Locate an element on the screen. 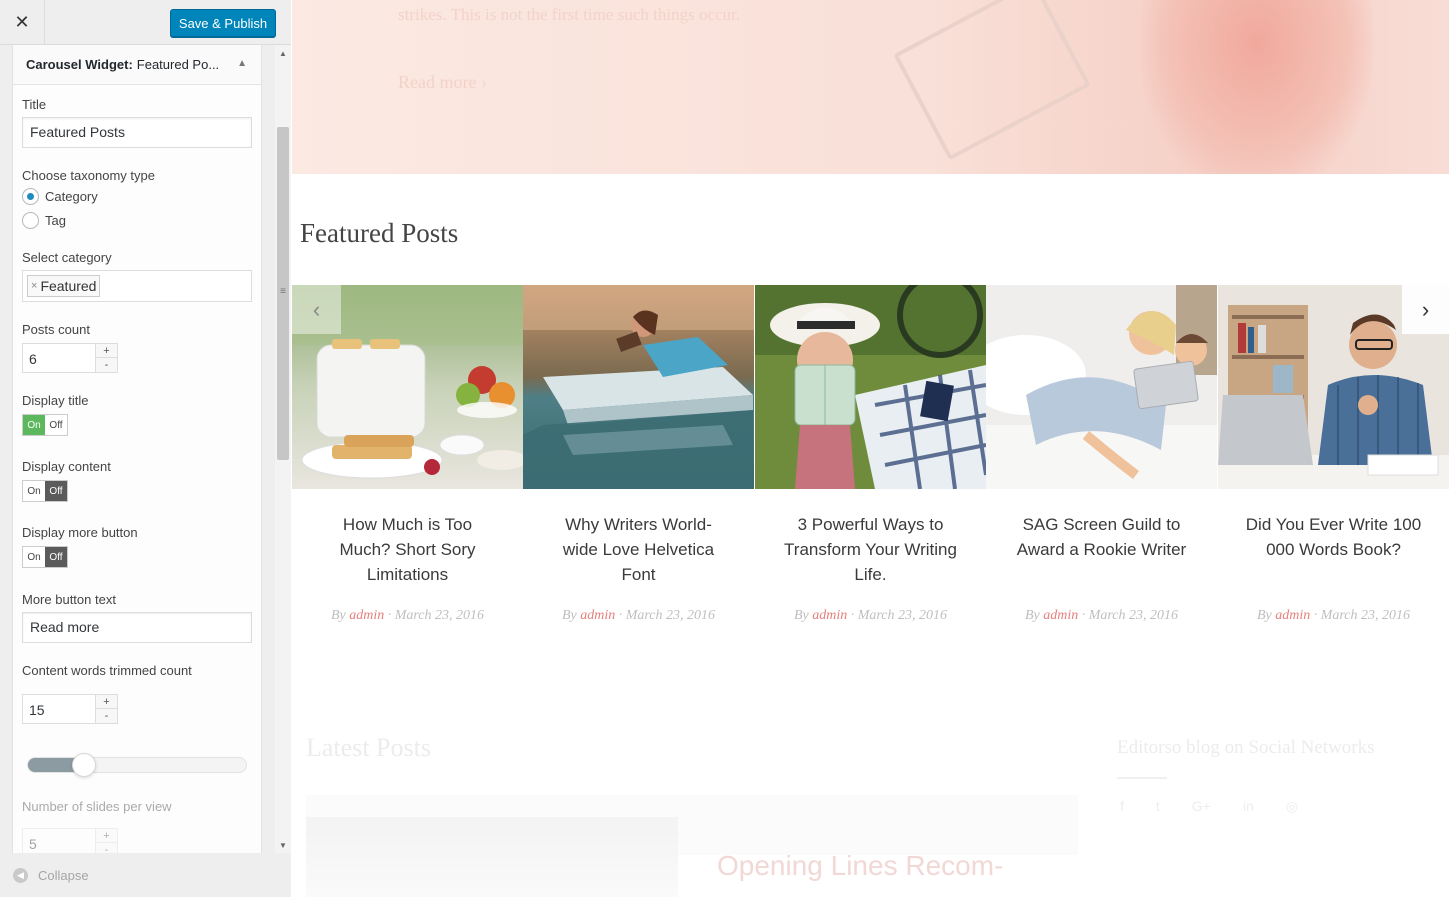 The image size is (1449, 897). latest-post-thumbnail is located at coordinates (492, 857).